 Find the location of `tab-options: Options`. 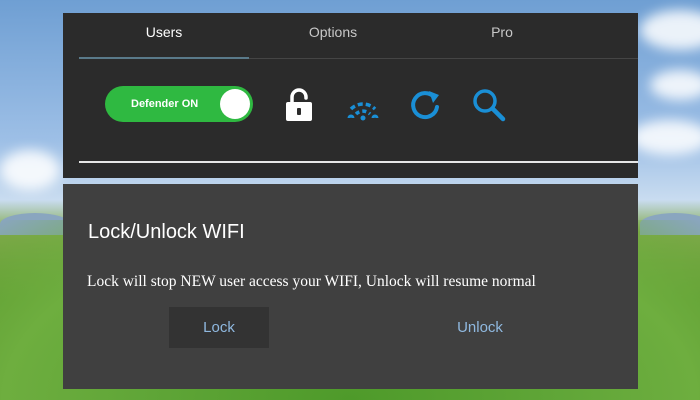

tab-options: Options is located at coordinates (333, 36).